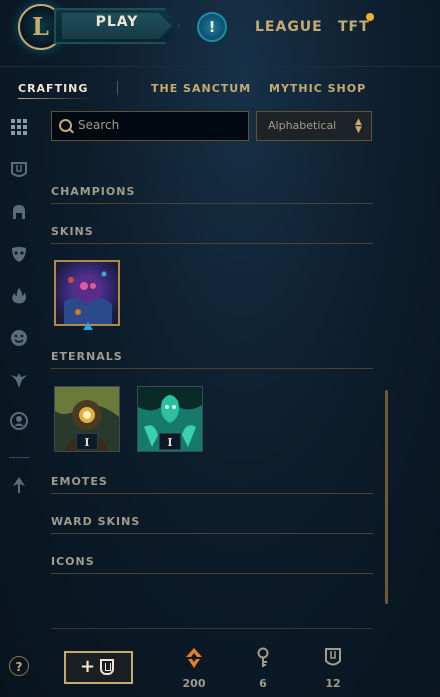 This screenshot has width=440, height=697. I want to click on search-box, so click(150, 126).